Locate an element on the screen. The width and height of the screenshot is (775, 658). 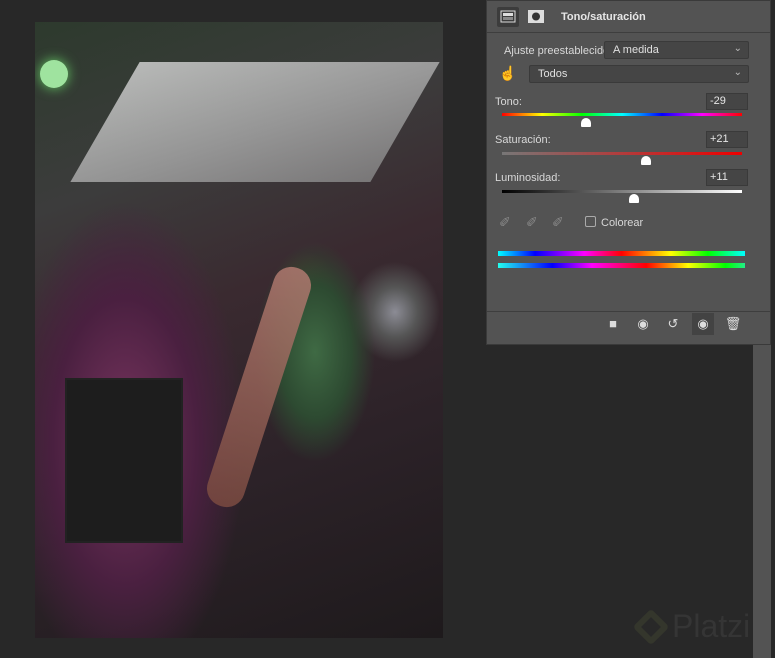
saturation-input: +21 is located at coordinates (727, 139).